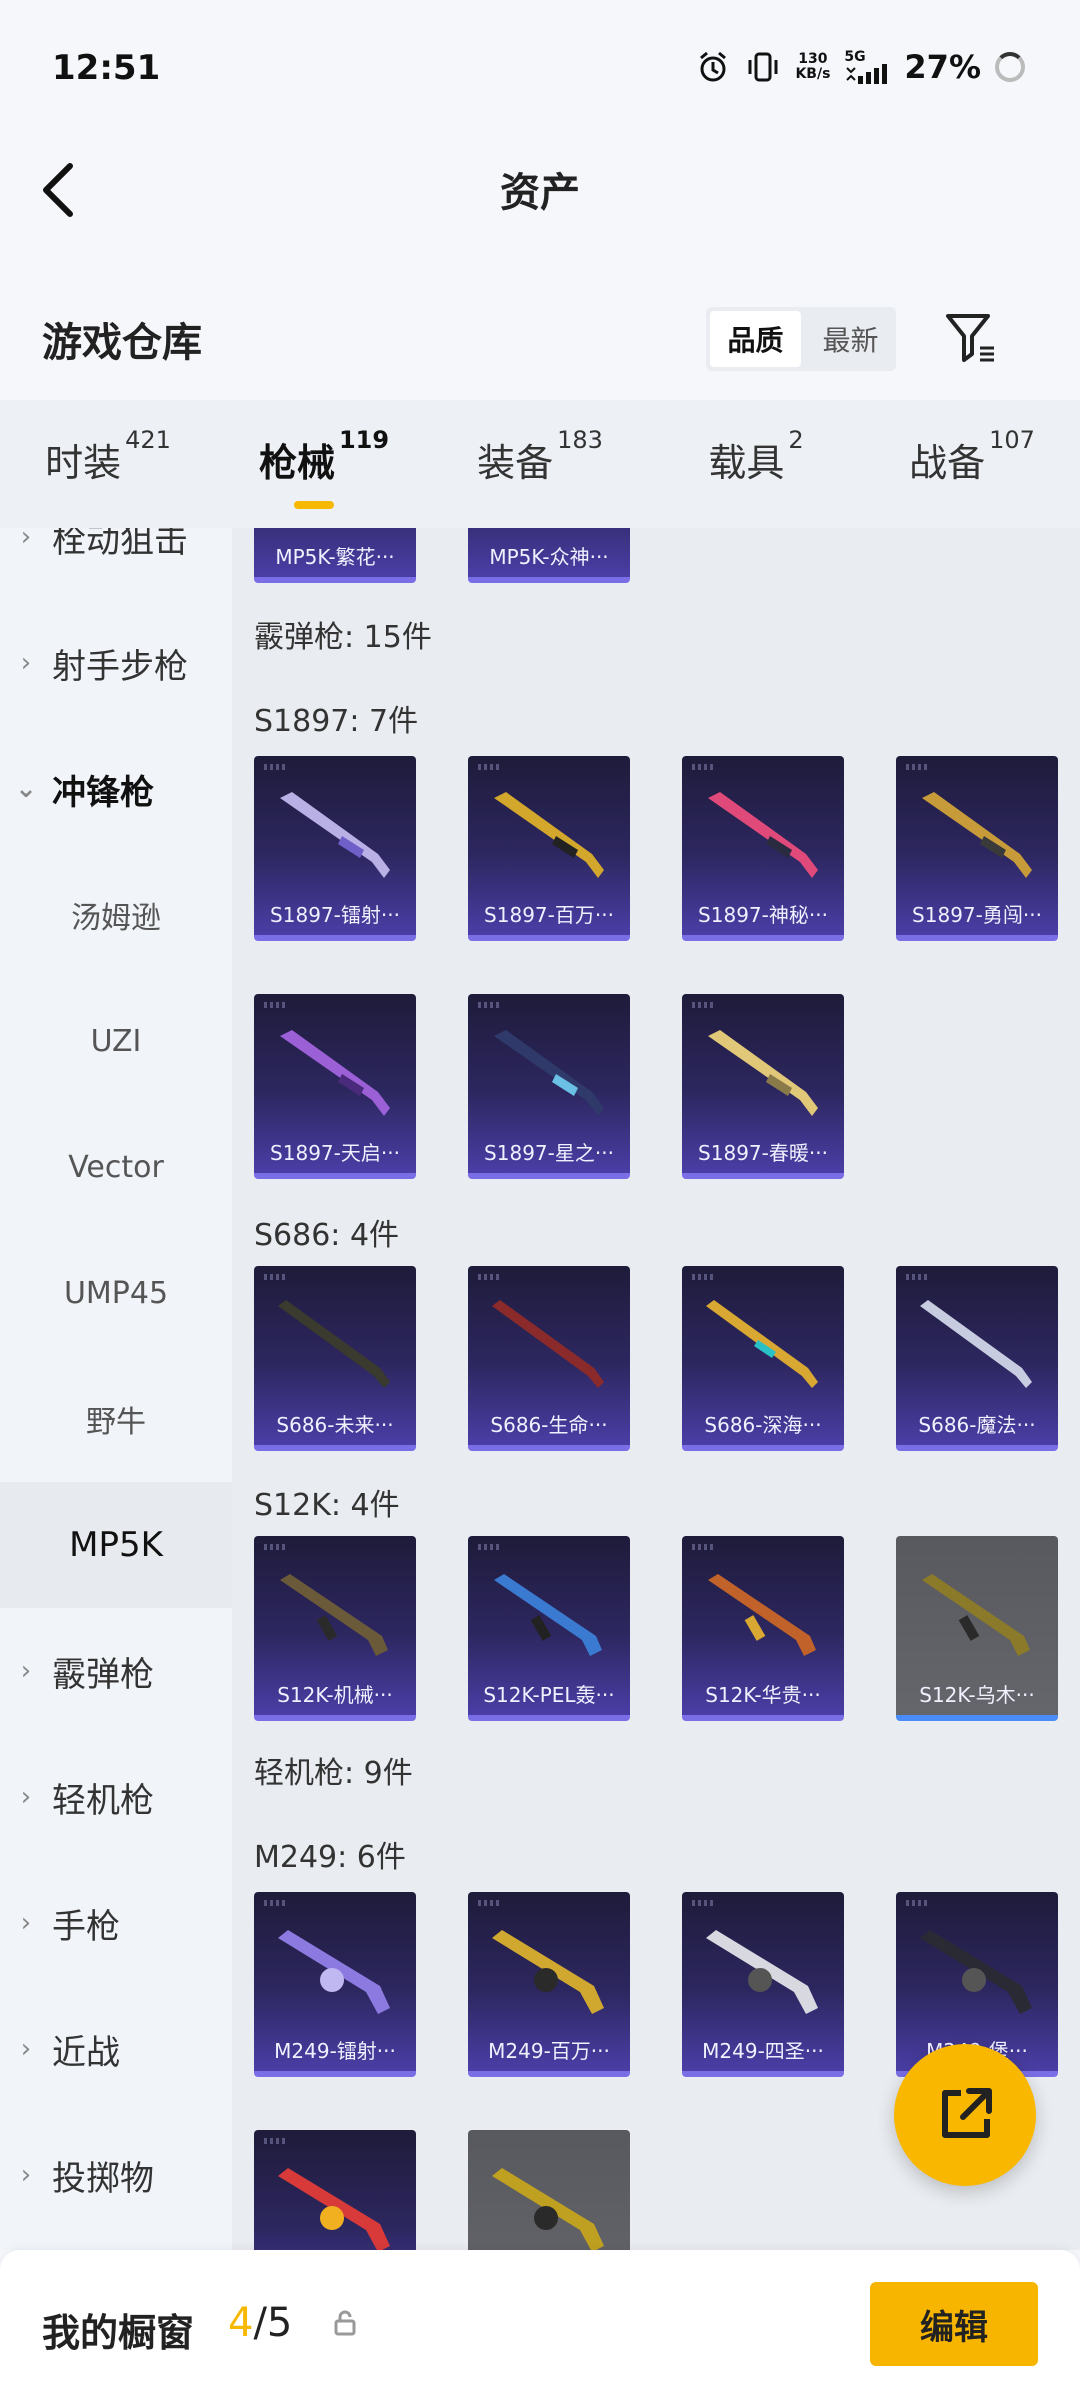  Describe the element at coordinates (812, 67) in the screenshot. I see `network-speed: 130 KB/s` at that location.